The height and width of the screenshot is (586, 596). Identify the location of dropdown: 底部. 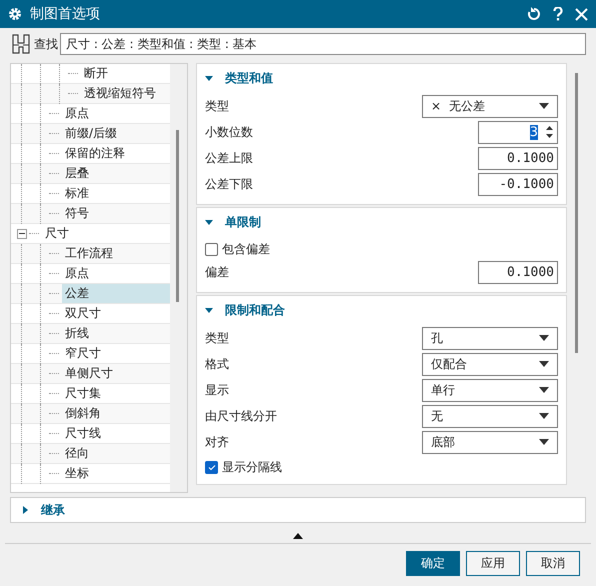
(490, 442).